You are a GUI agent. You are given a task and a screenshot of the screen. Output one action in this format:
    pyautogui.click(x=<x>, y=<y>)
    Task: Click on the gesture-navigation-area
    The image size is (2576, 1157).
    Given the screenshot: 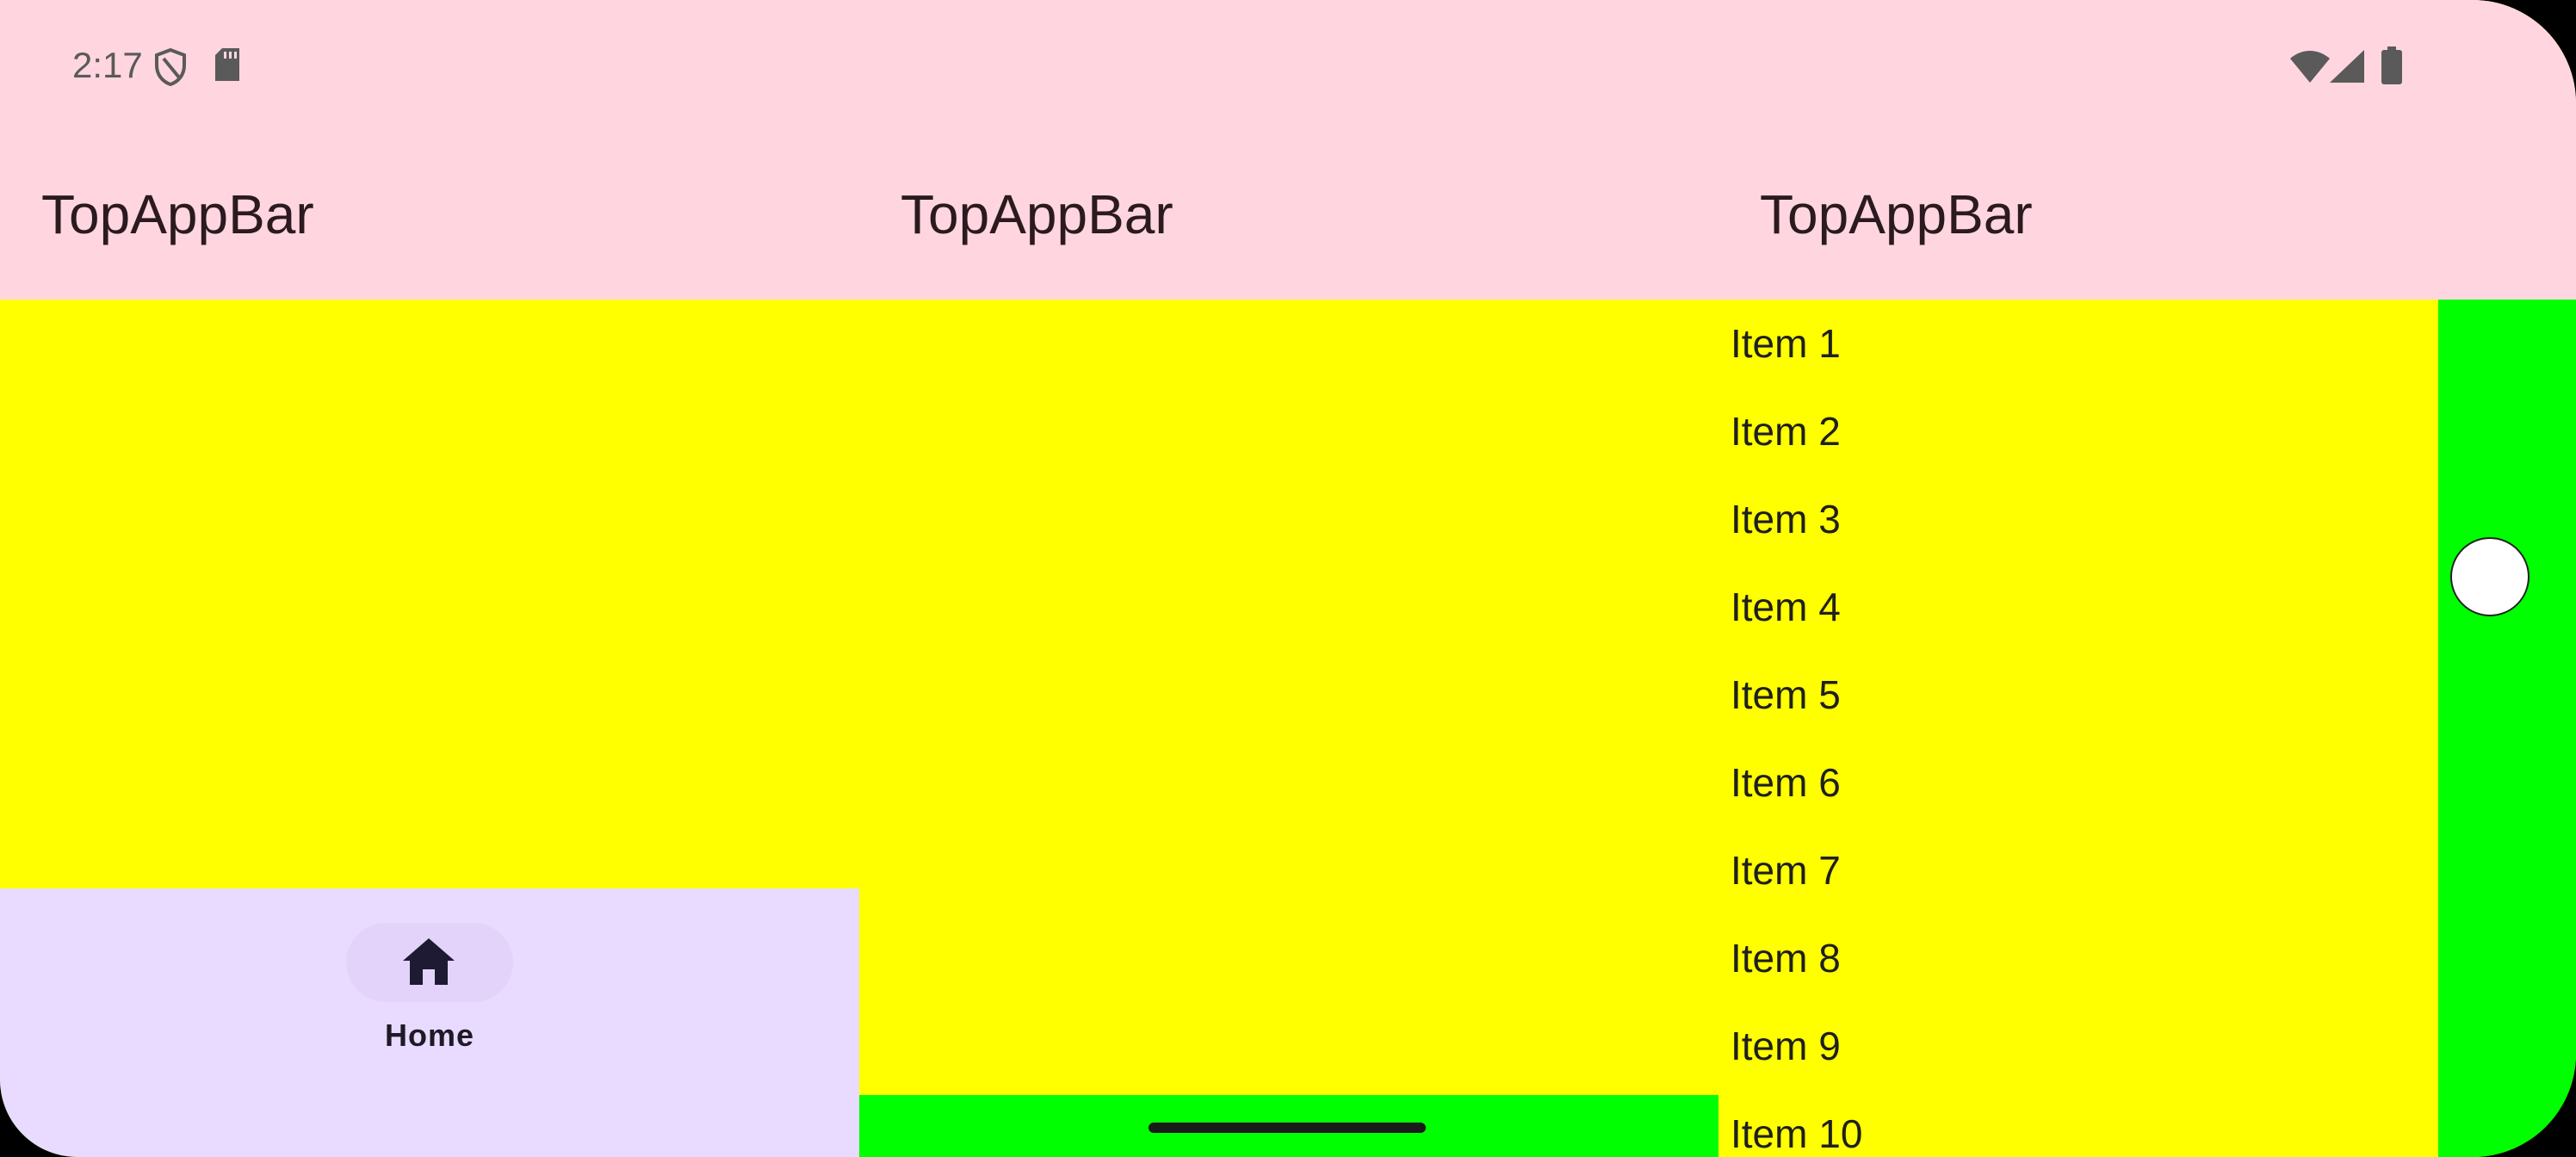 What is the action you would take?
    pyautogui.click(x=1289, y=1126)
    